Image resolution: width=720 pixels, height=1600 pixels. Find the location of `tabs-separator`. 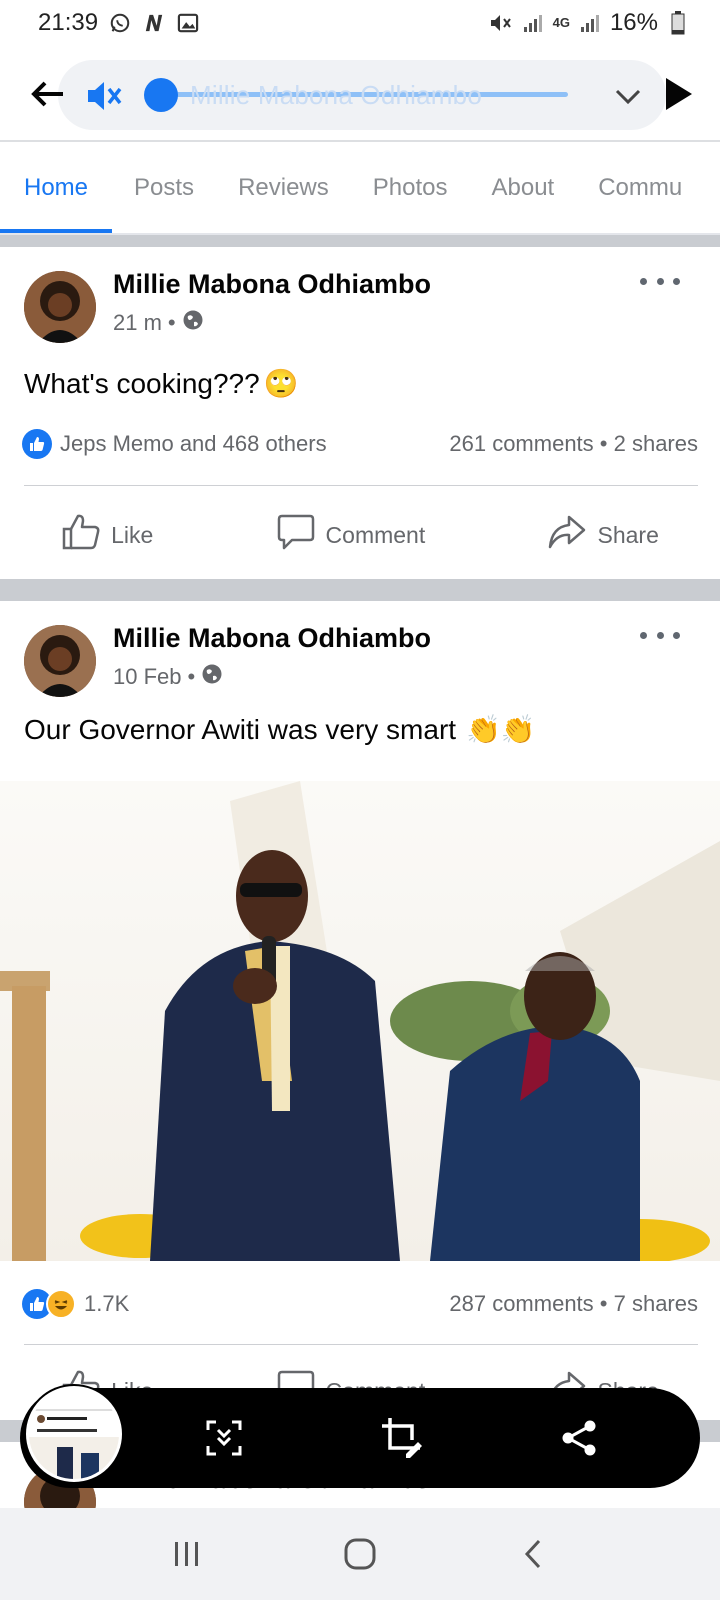

tabs-separator is located at coordinates (360, 240).